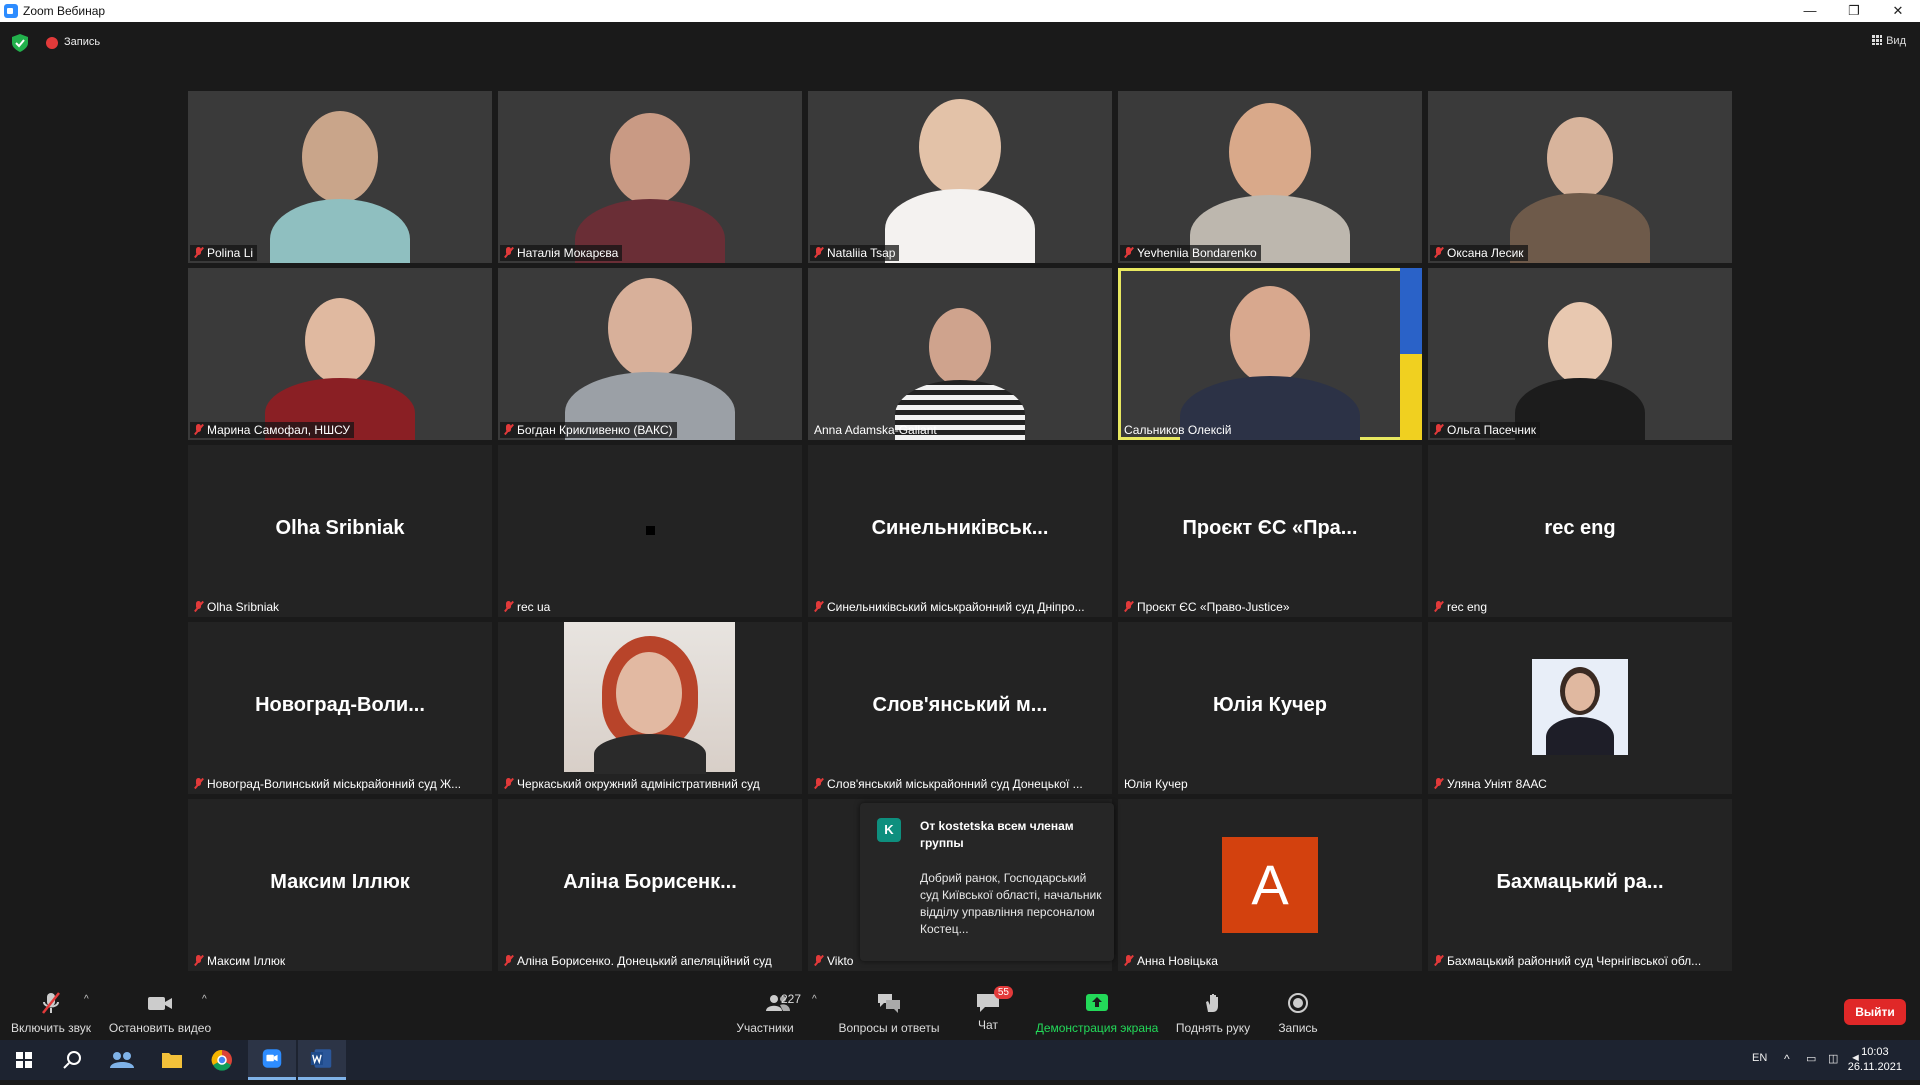 The width and height of the screenshot is (1920, 1085). I want to click on unmute-button: Включить звук, so click(51, 1009).